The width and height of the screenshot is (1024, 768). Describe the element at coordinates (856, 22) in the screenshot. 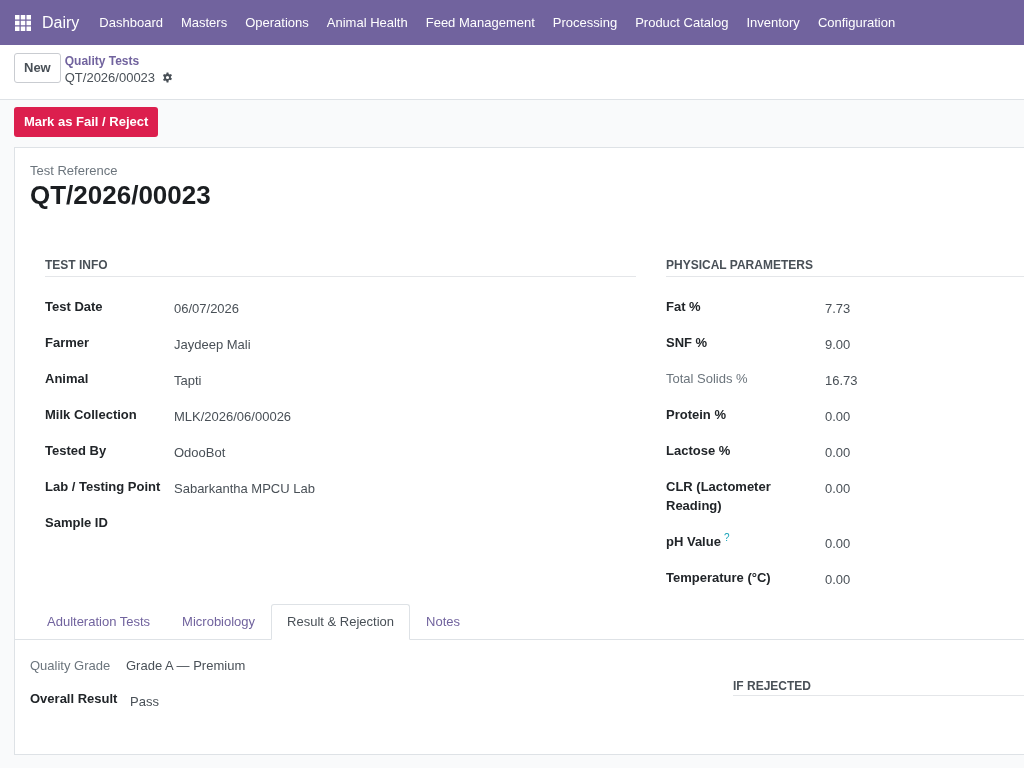

I see `menu-link: Configuration` at that location.